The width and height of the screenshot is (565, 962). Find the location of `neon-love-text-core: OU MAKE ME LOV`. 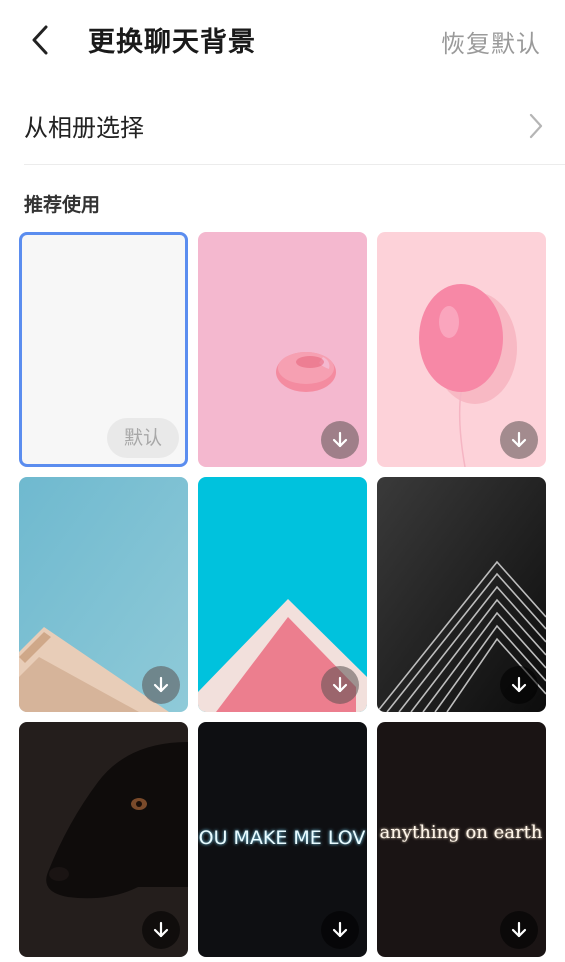

neon-love-text-core: OU MAKE ME LOV is located at coordinates (282, 838).